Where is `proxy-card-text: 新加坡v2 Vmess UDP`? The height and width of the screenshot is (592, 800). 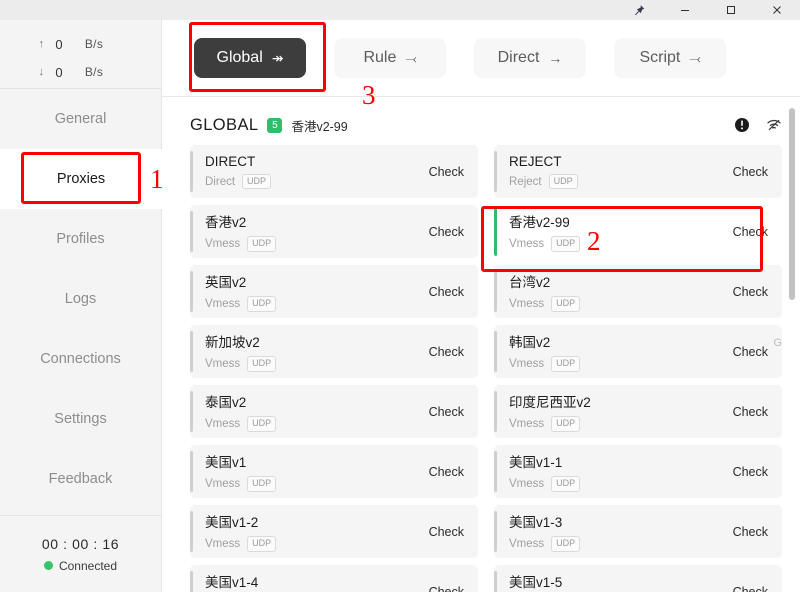
proxy-card-text: 新加坡v2 Vmess UDP is located at coordinates (241, 351).